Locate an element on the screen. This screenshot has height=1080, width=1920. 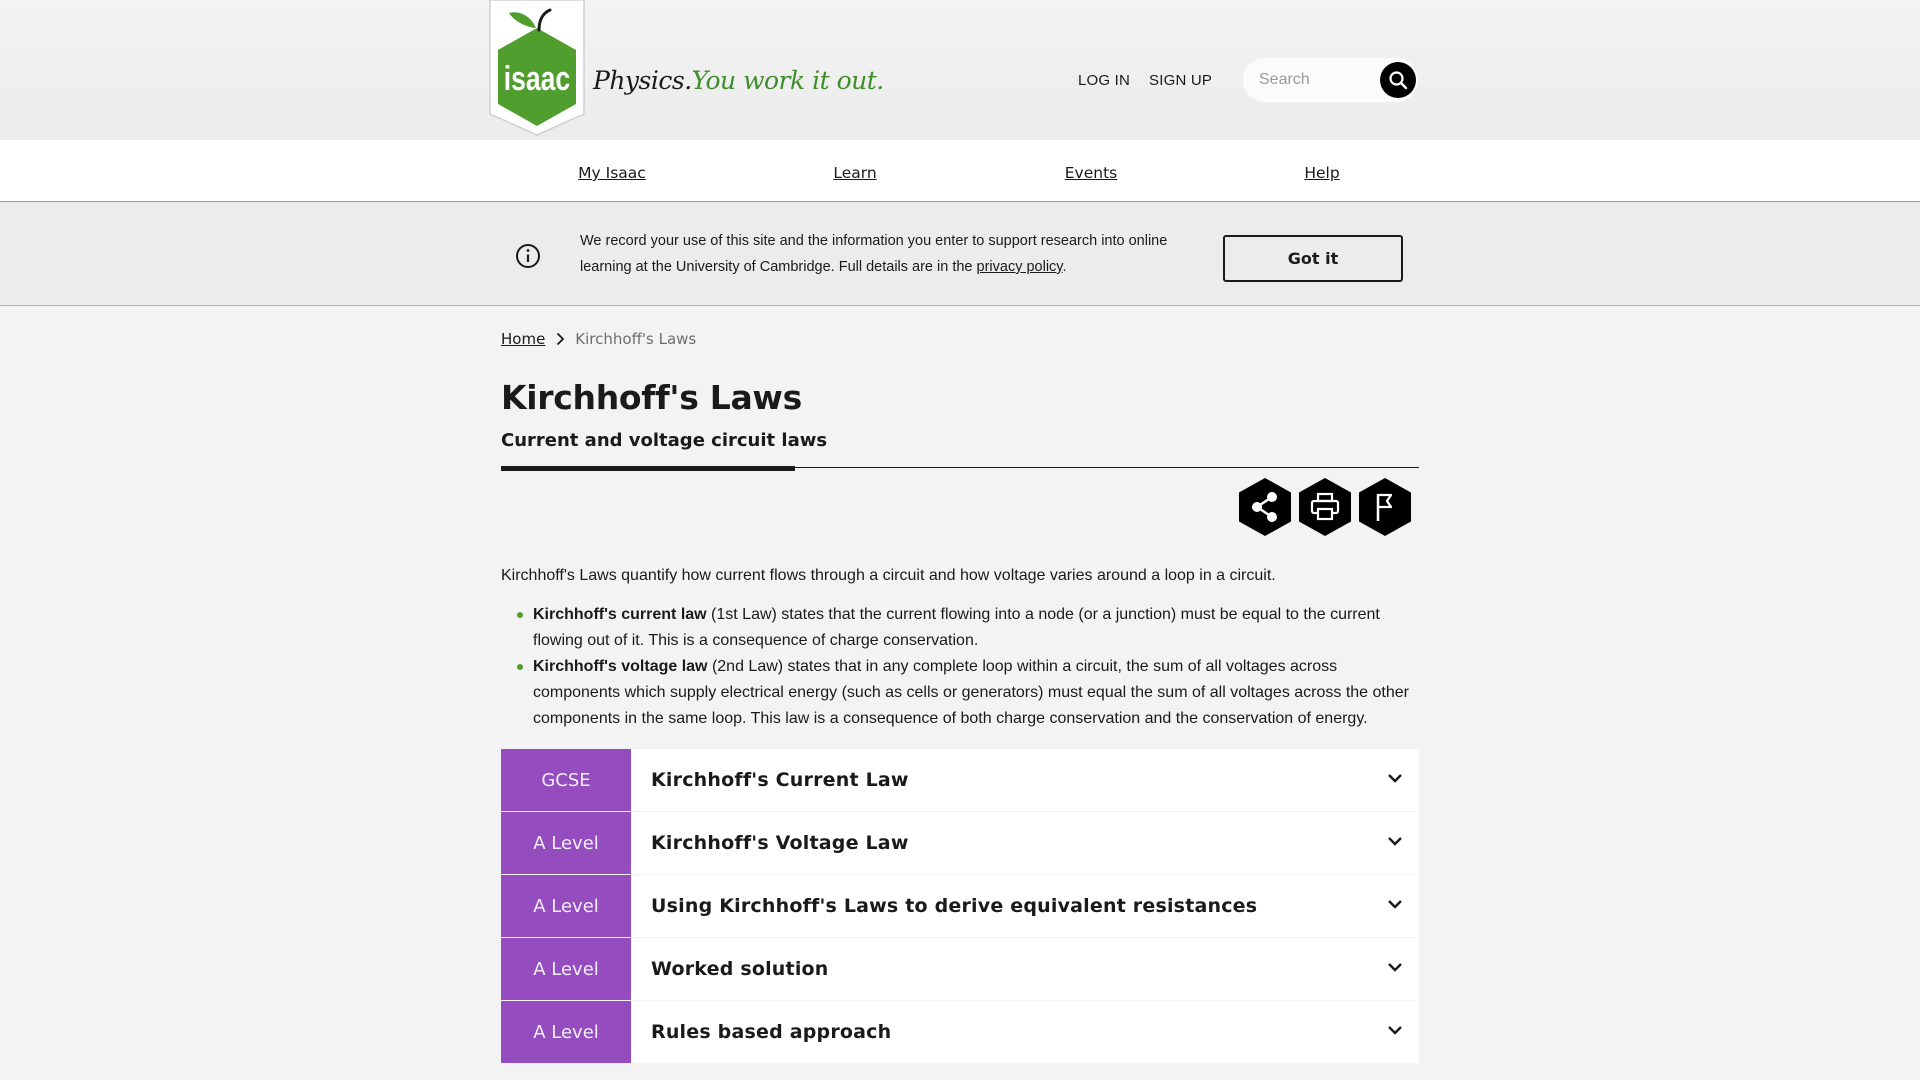
got-it-button: Got it is located at coordinates (1313, 258).